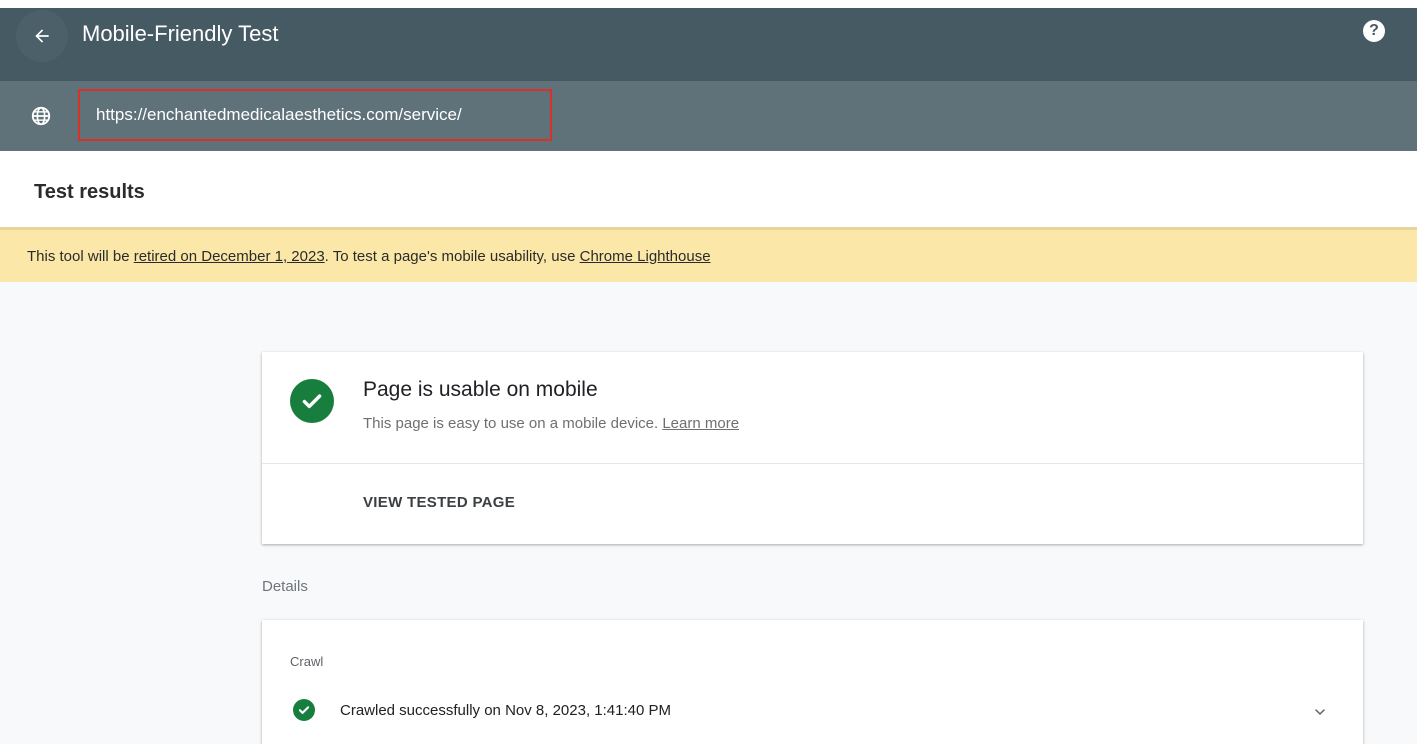  I want to click on lighthouse-link: Chrome Lighthouse, so click(645, 256).